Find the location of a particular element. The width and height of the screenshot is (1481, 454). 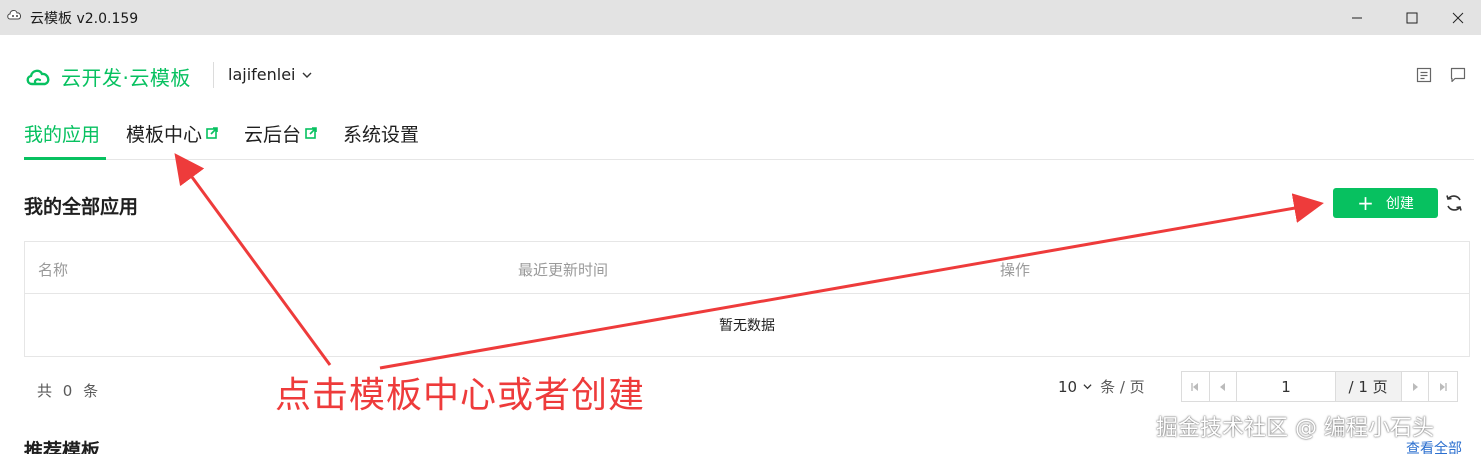

create-label: 创建 is located at coordinates (1399, 204).